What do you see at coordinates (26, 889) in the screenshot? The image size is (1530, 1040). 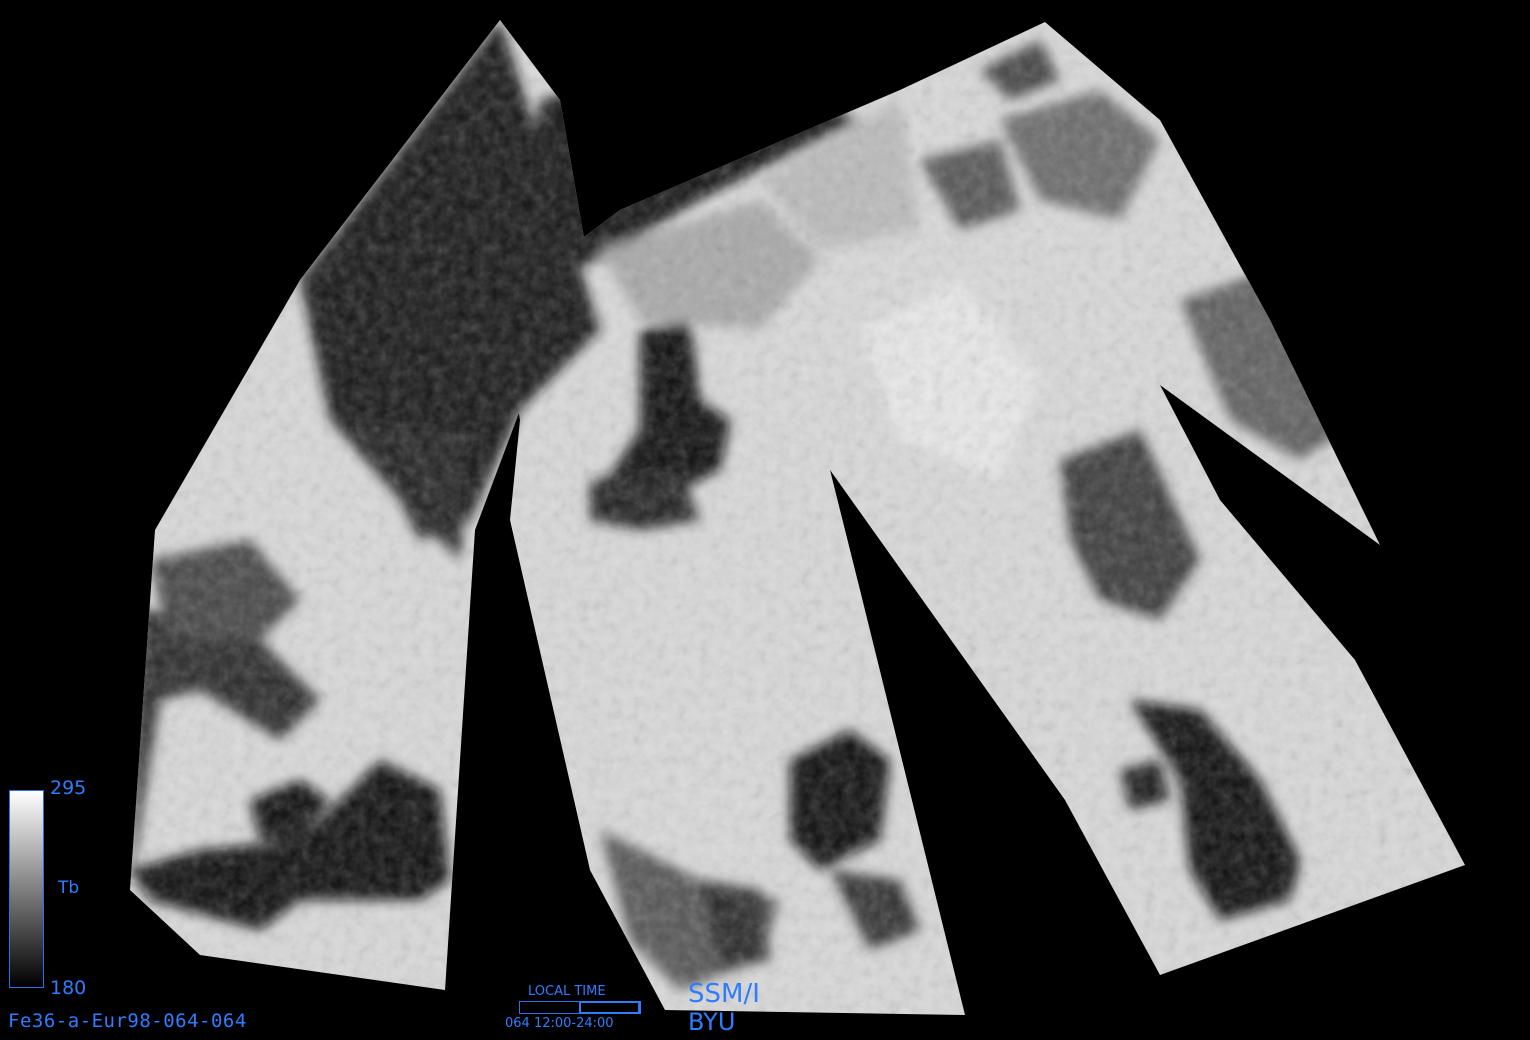 I see `colorbar` at bounding box center [26, 889].